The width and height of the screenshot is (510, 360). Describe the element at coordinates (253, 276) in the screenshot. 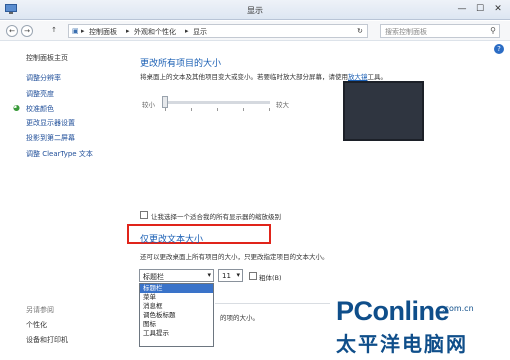

I see `bold-checkbox` at that location.